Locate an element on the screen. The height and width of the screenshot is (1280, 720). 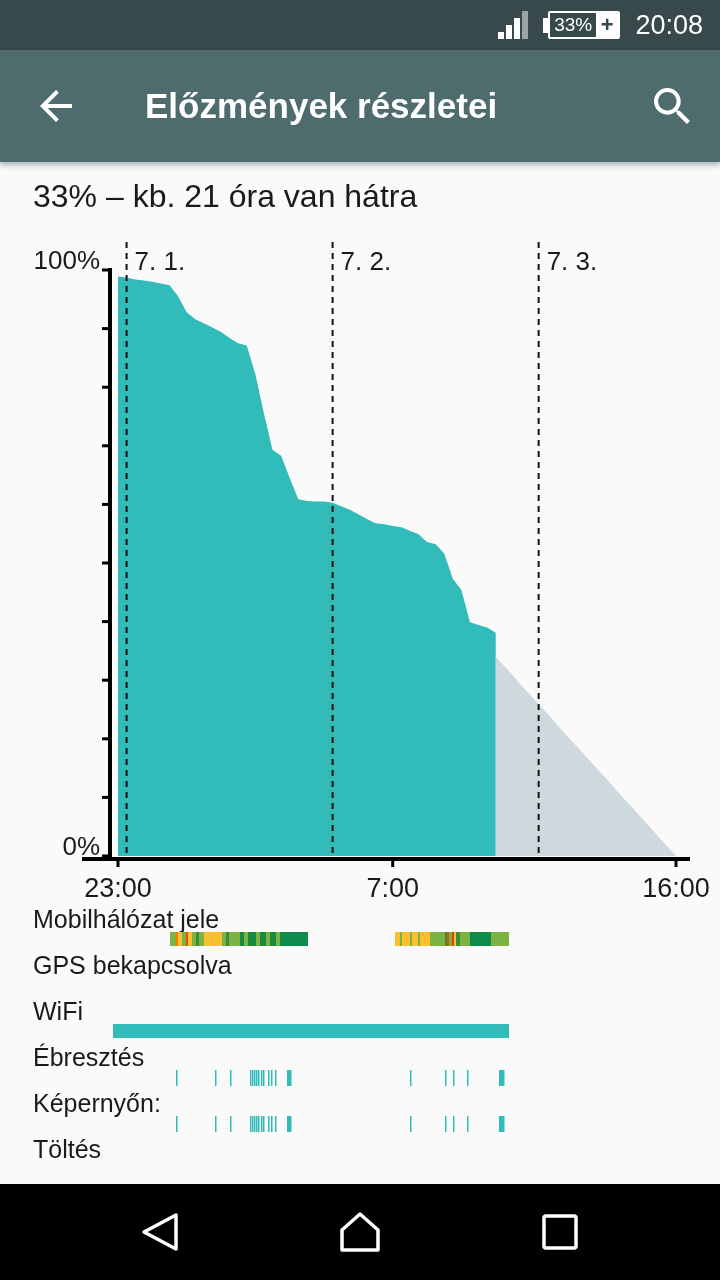
battery-summary: 33% – kb. 21 óra van hátra is located at coordinates (225, 196).